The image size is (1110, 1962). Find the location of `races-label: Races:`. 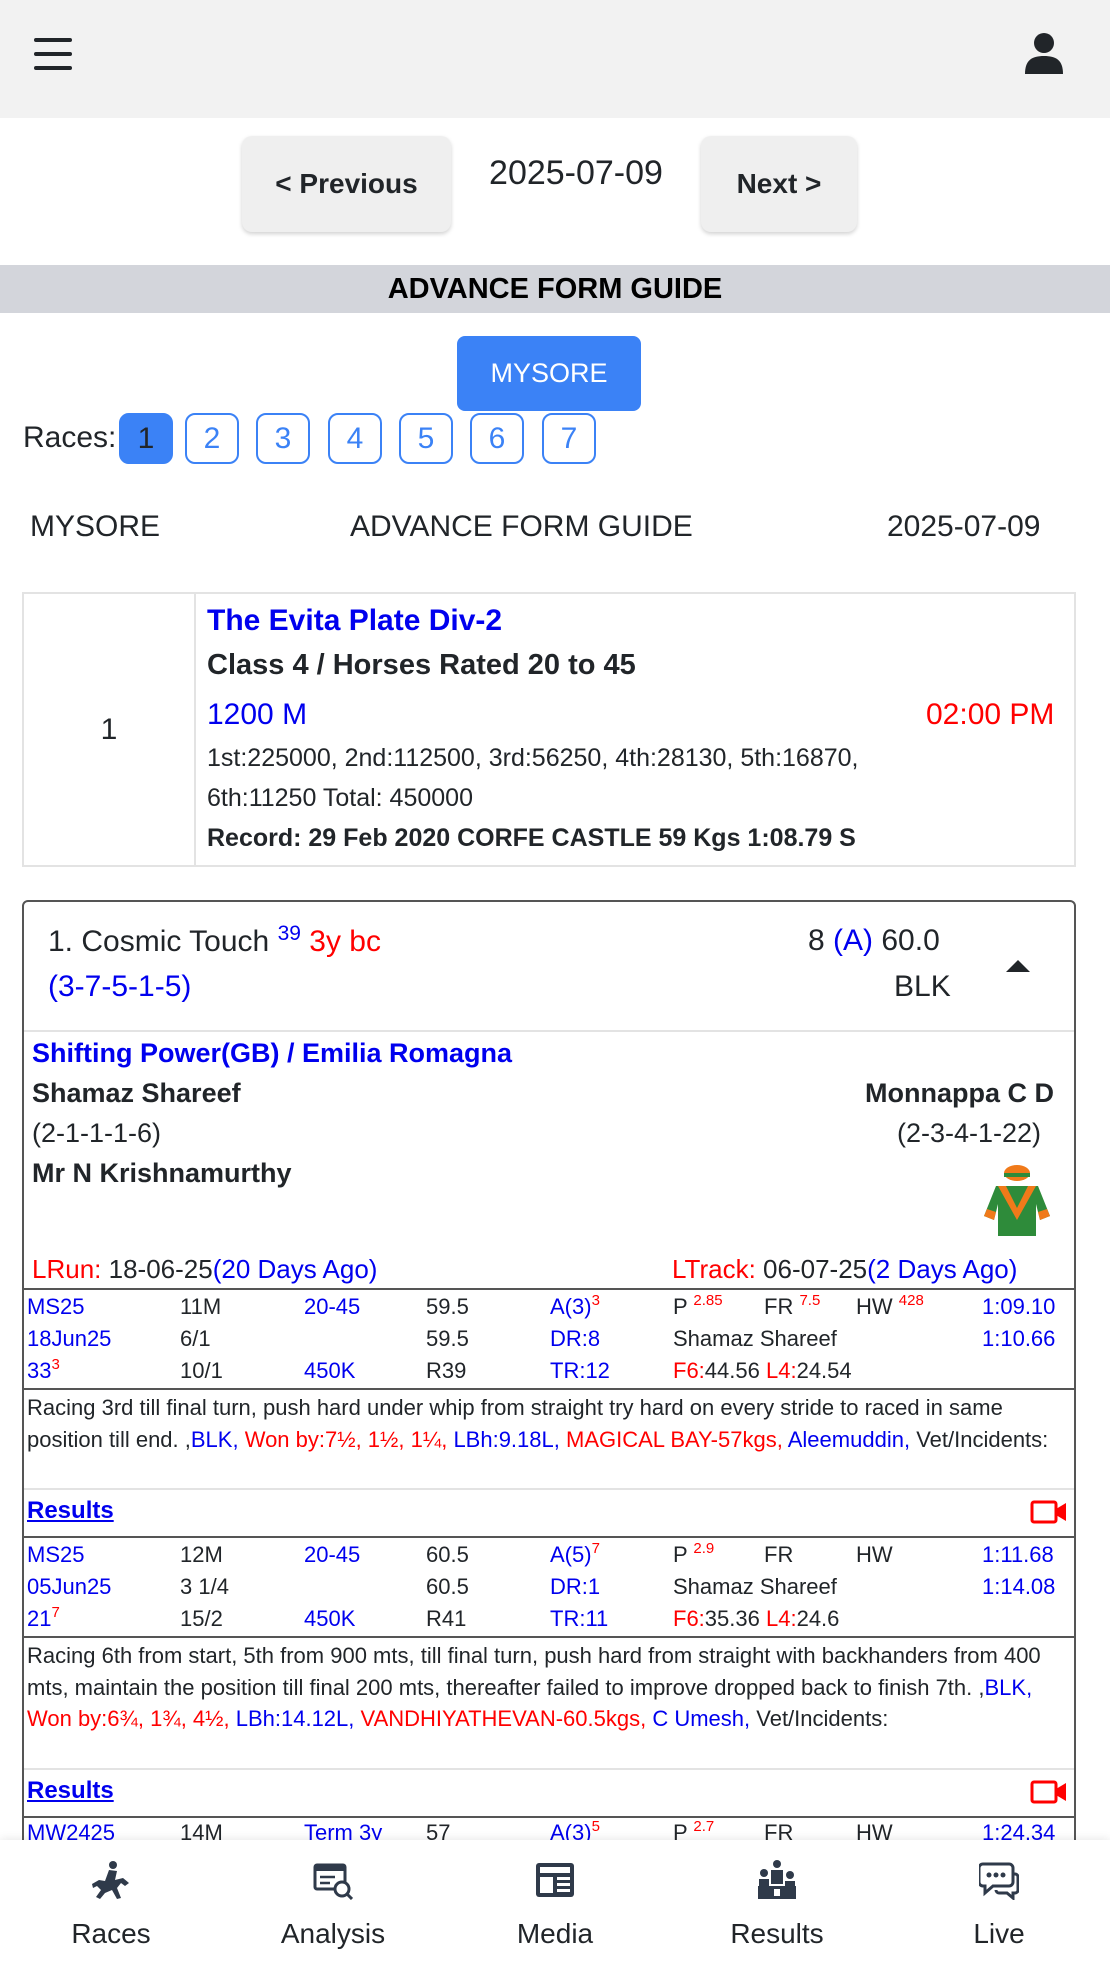

races-label: Races: is located at coordinates (70, 437).